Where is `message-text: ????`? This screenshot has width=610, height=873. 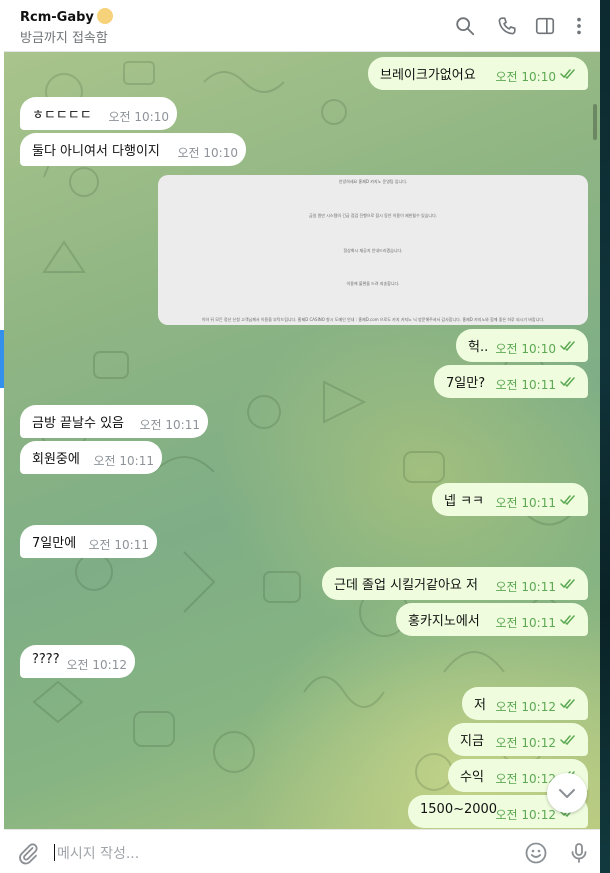
message-text: ???? is located at coordinates (46, 659).